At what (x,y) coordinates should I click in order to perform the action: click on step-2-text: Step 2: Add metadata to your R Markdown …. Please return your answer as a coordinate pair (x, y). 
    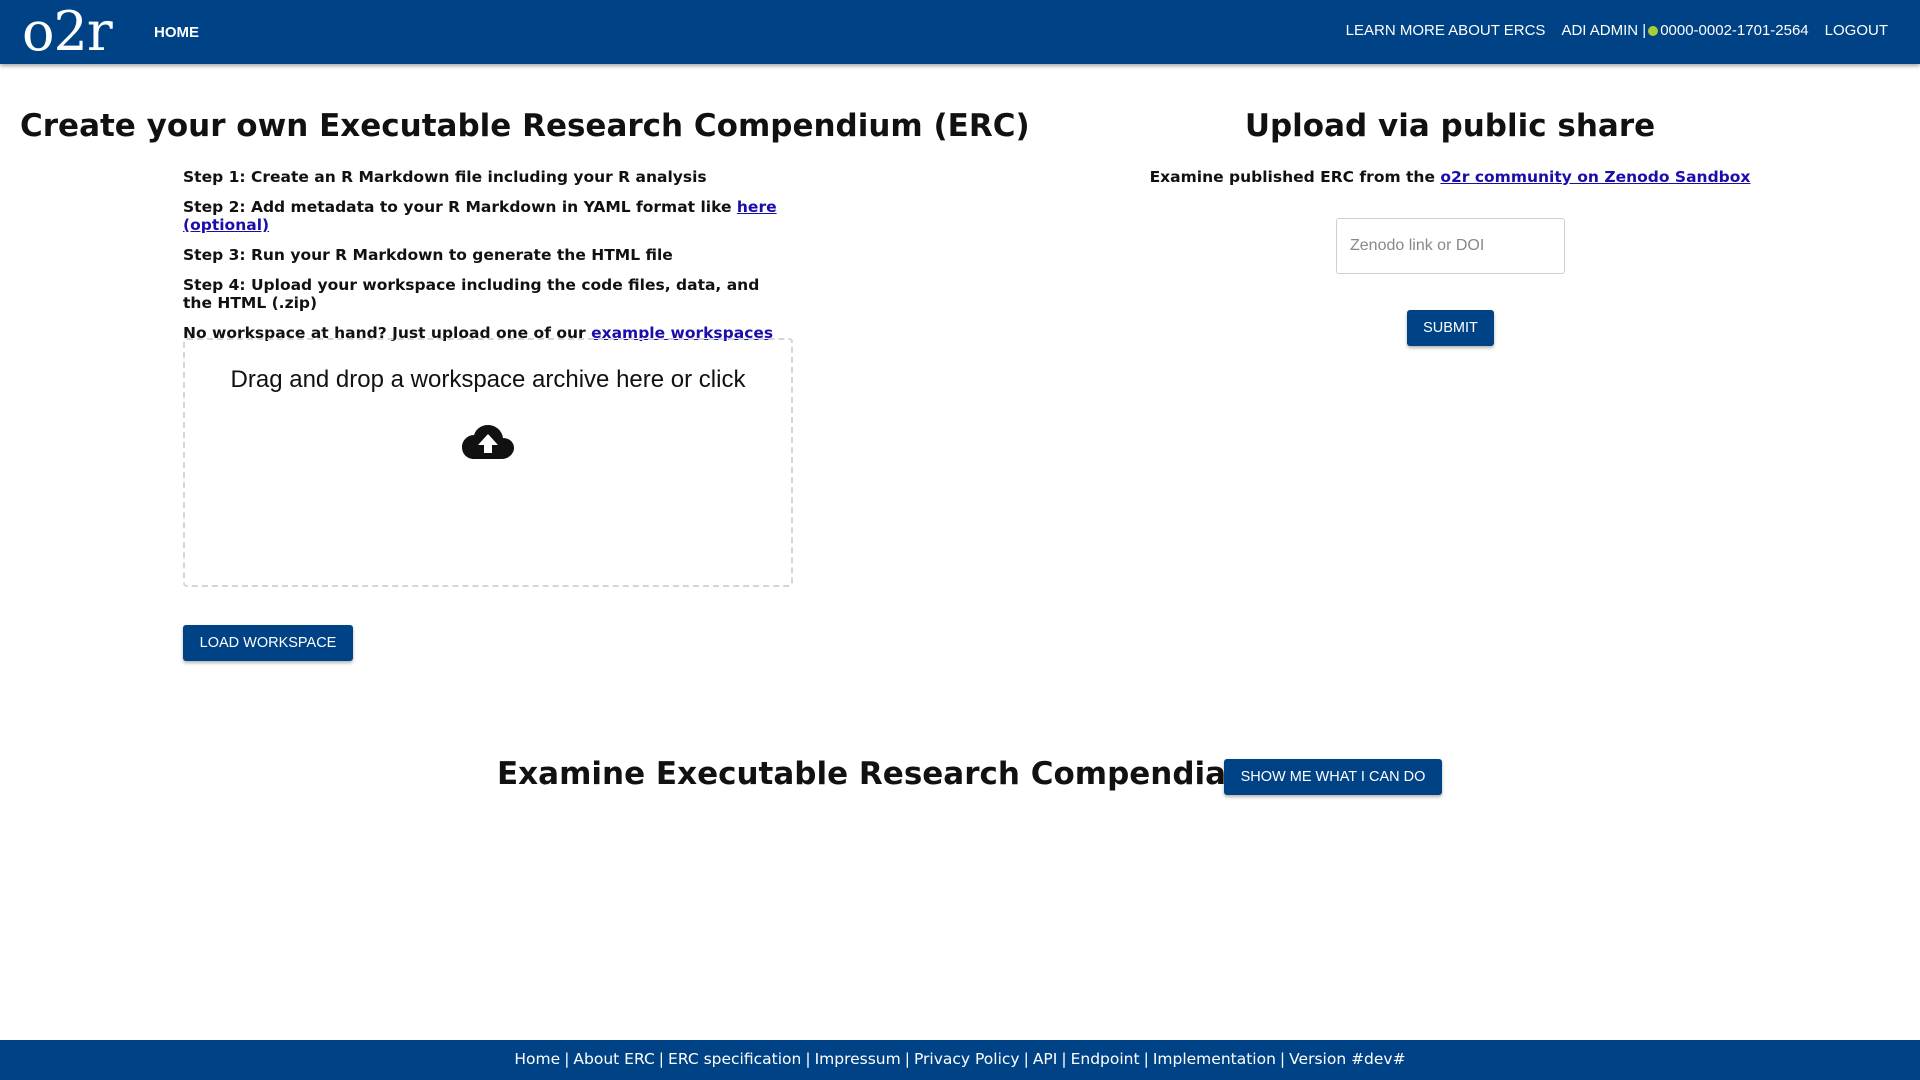
    Looking at the image, I should click on (460, 207).